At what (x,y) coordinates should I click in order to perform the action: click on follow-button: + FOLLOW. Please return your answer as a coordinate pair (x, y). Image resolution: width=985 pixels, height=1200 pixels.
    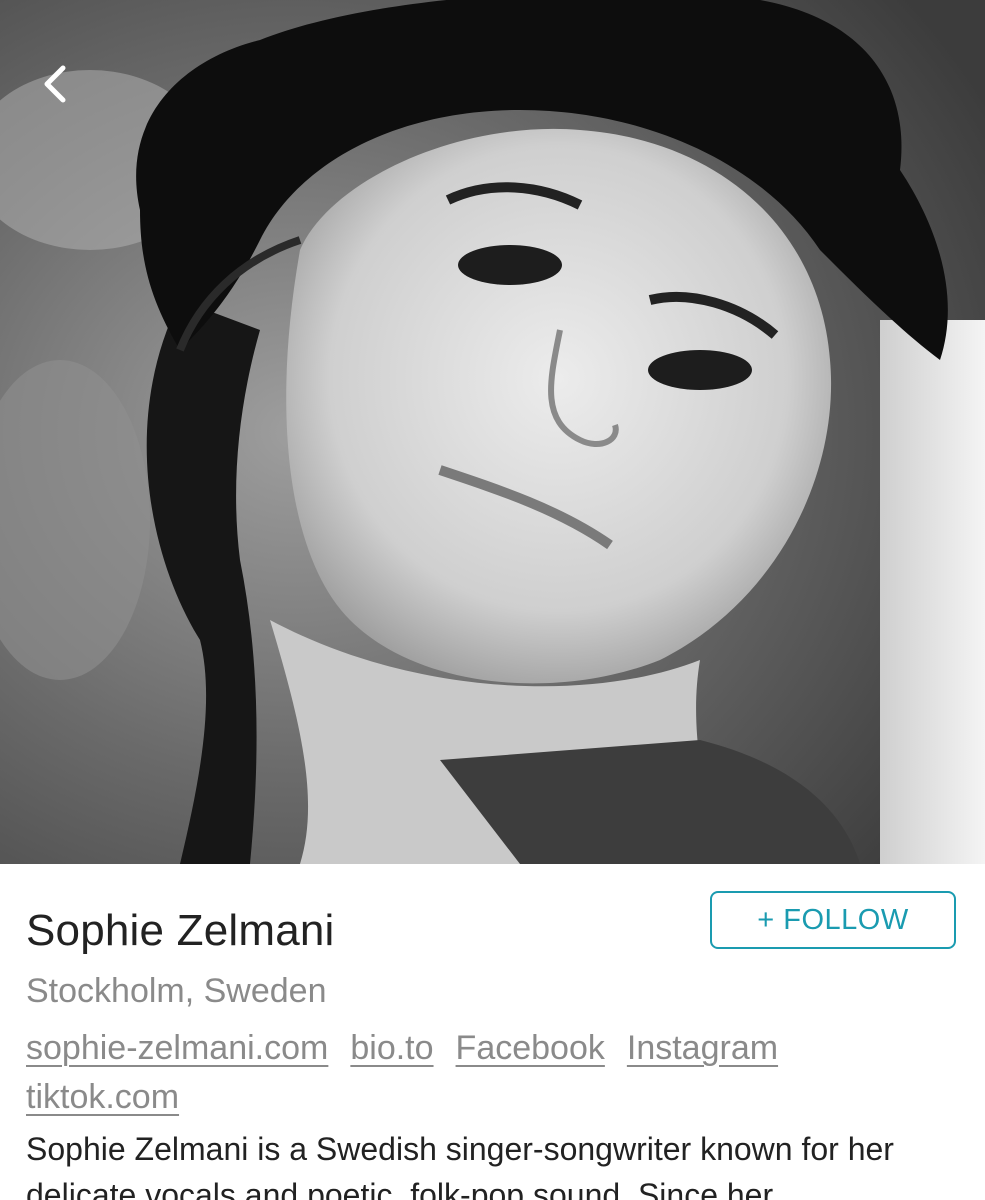
    Looking at the image, I should click on (833, 920).